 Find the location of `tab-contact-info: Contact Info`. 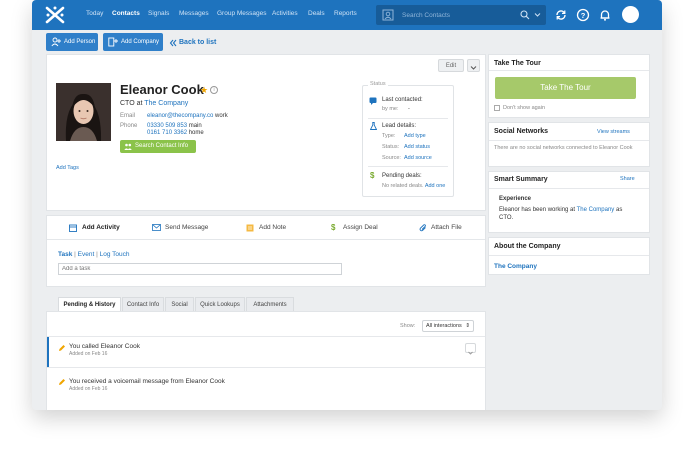

tab-contact-info: Contact Info is located at coordinates (143, 304).